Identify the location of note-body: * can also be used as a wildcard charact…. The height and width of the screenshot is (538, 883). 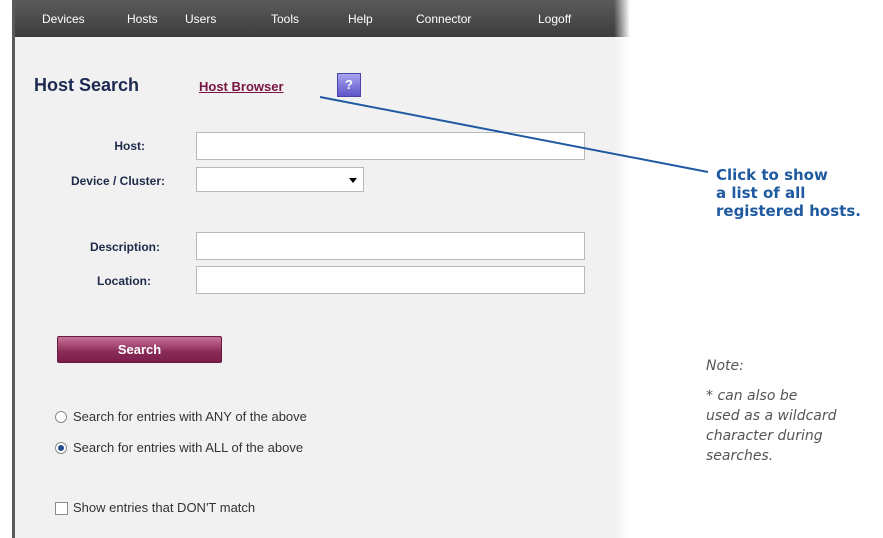
(791, 426).